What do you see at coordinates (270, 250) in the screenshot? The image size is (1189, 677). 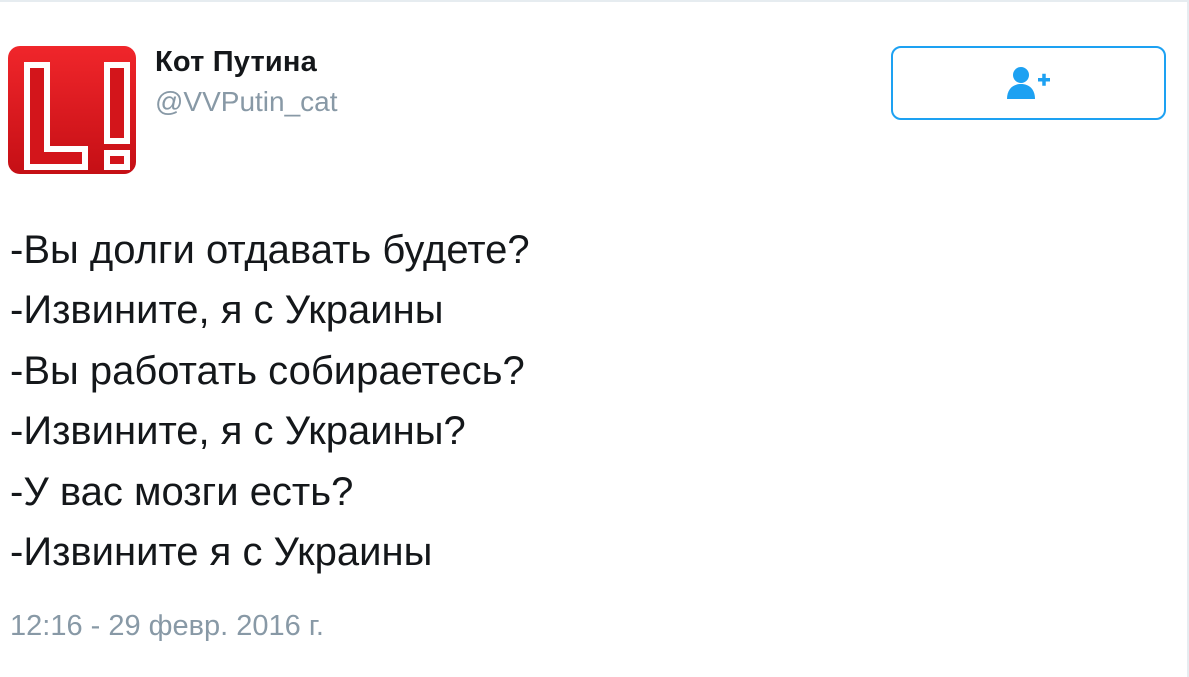 I see `tweet-line: -Вы долги отдавать будете?` at bounding box center [270, 250].